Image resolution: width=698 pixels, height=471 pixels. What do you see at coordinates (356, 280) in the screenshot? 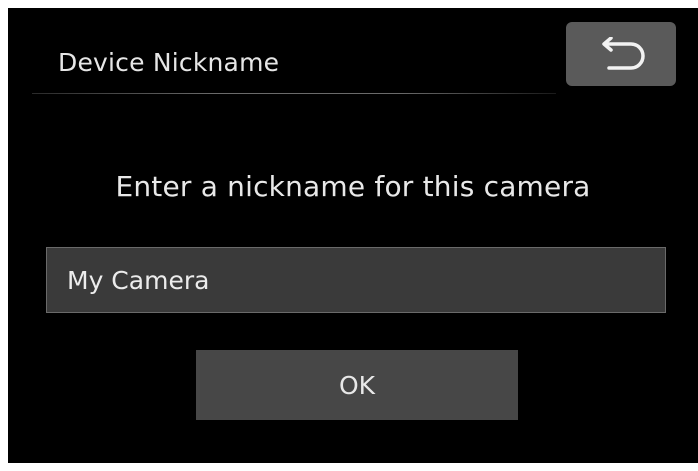
I see `nickname-input` at bounding box center [356, 280].